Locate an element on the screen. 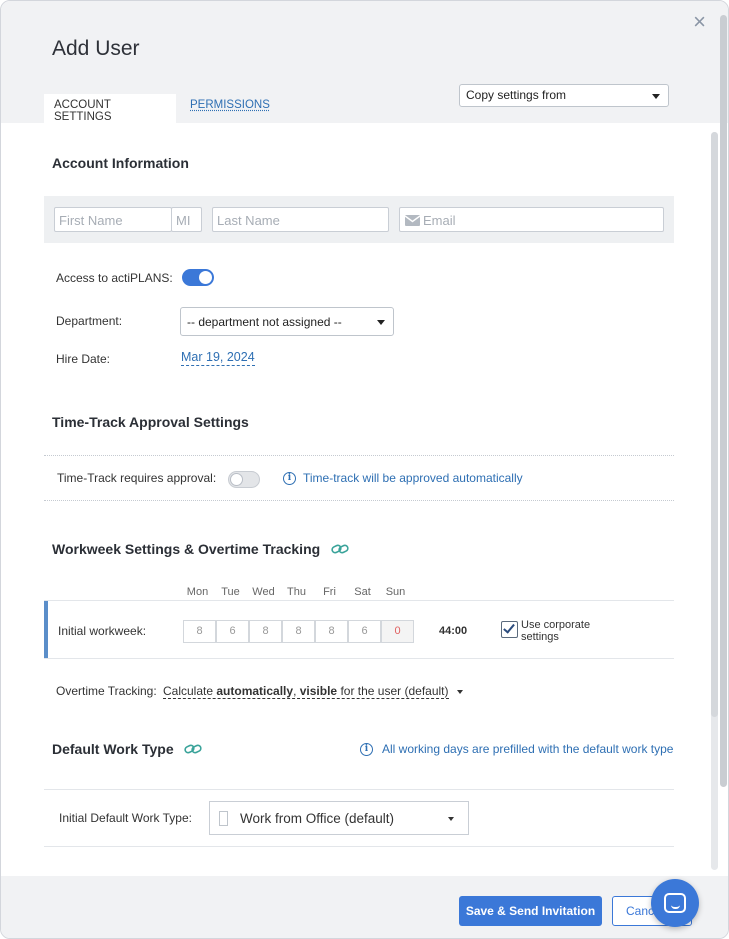 Image resolution: width=729 pixels, height=939 pixels. copy-settings-select: Copy settings from is located at coordinates (564, 95).